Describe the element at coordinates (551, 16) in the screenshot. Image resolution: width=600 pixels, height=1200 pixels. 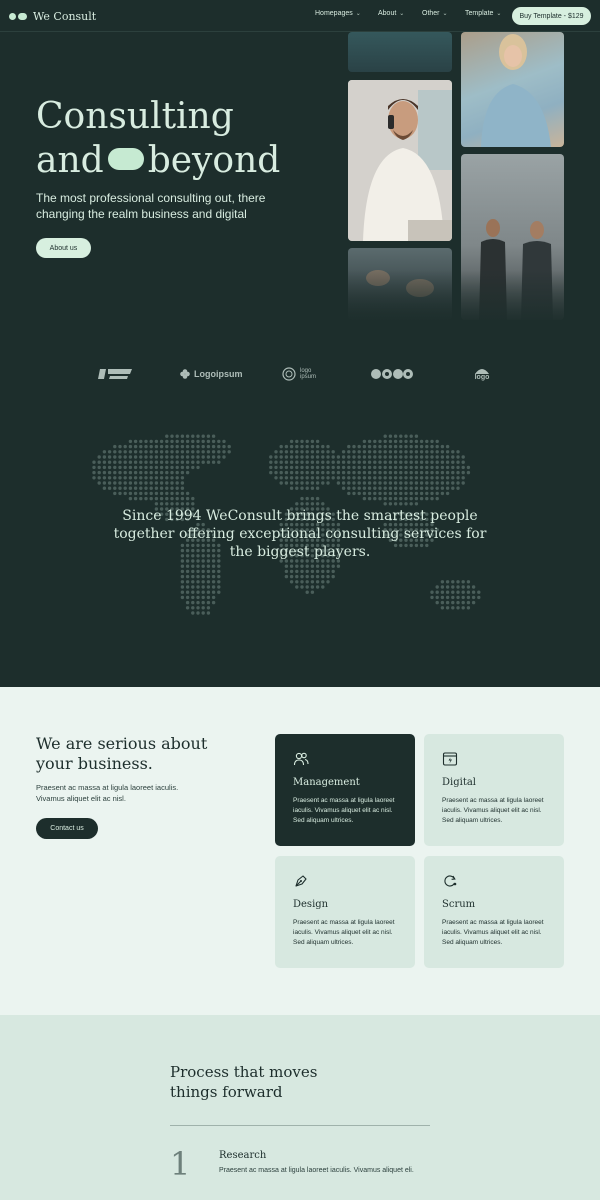
I see `buy-template-button: Buy Template - $129` at that location.